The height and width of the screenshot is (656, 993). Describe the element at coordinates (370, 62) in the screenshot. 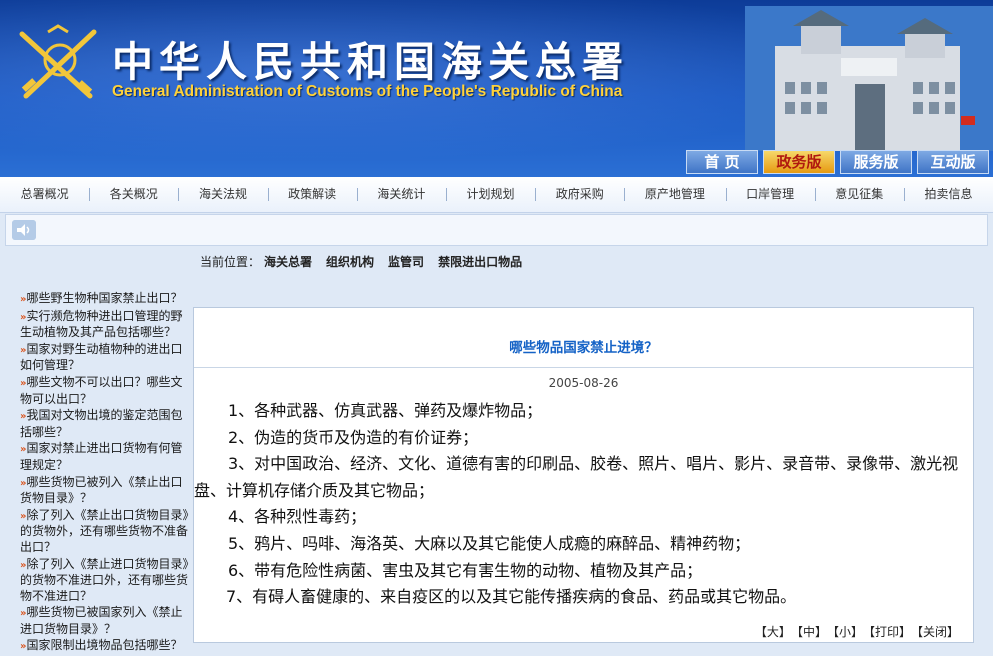

I see `site-title-cn: 中华人民共和国海关总署` at that location.